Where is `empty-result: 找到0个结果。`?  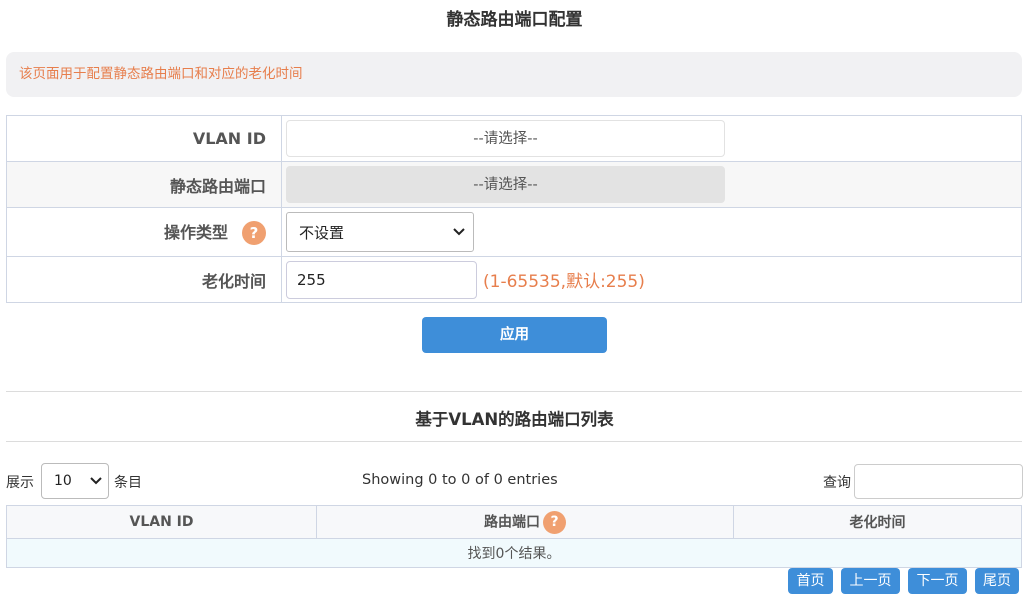 empty-result: 找到0个结果。 is located at coordinates (514, 553).